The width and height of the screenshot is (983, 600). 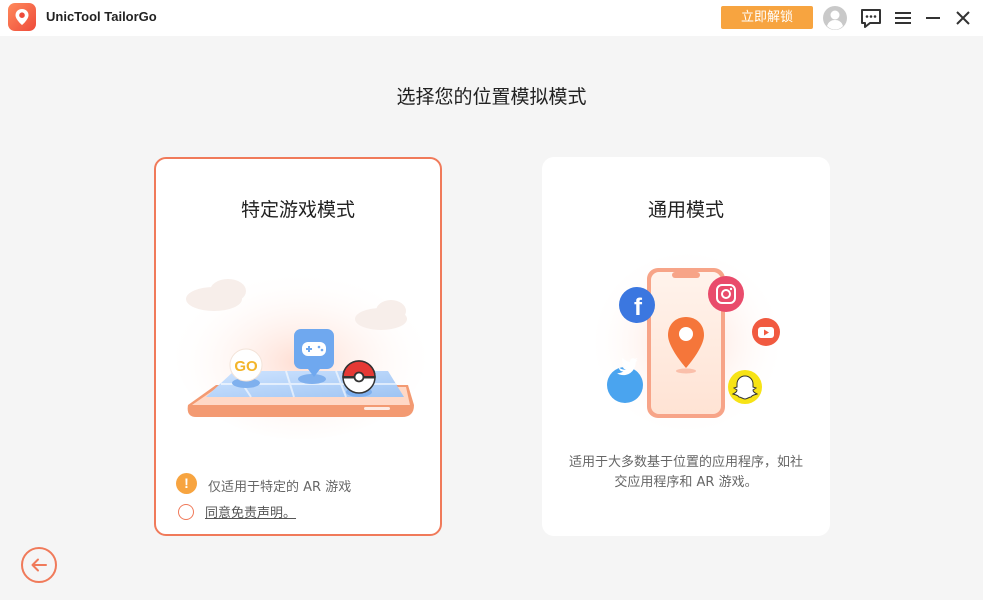 What do you see at coordinates (491, 18) in the screenshot?
I see `title-bar: UnicTool TailorGo 立即解锁` at bounding box center [491, 18].